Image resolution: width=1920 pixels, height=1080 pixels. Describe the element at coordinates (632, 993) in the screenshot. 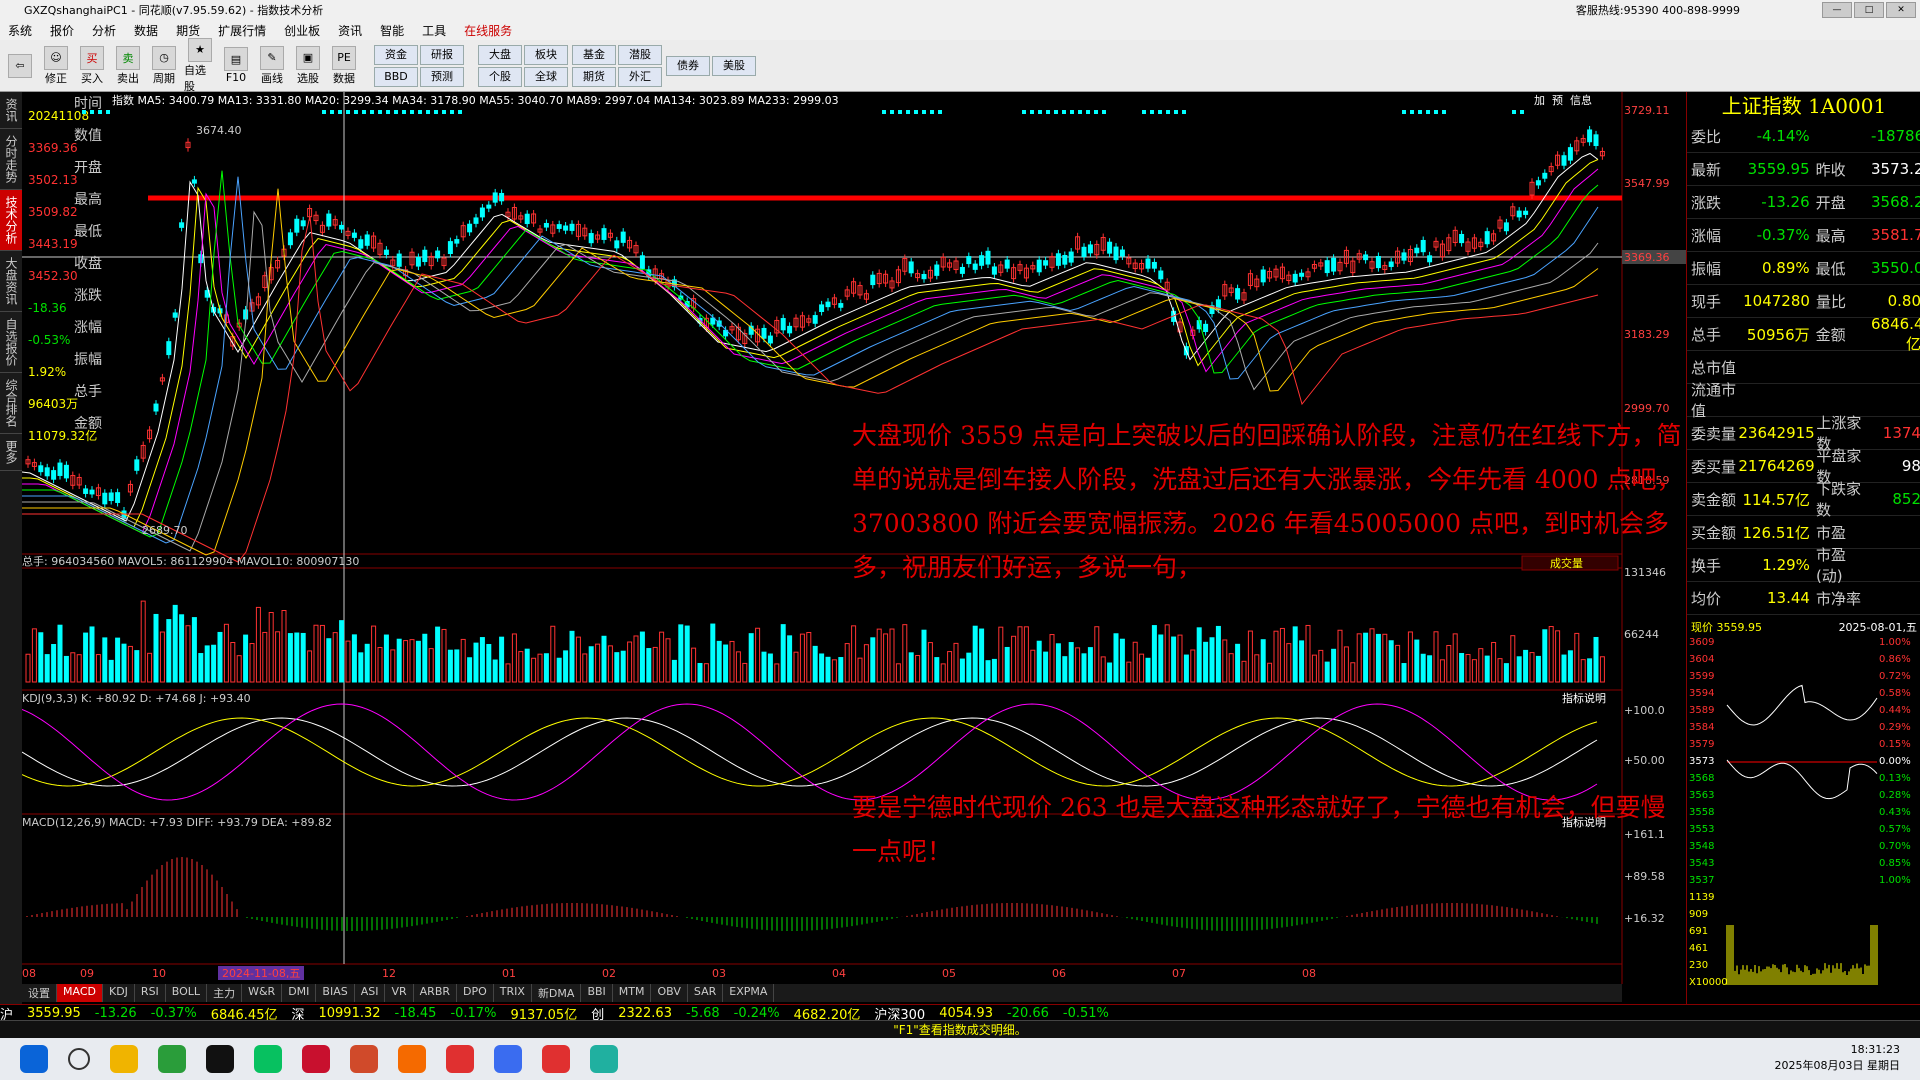

I see `indicator-tab: MTM` at that location.